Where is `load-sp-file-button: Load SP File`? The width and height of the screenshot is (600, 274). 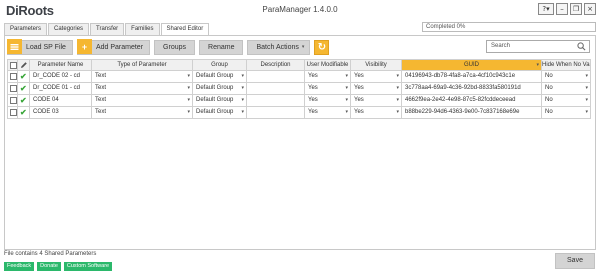 load-sp-file-button: Load SP File is located at coordinates (40, 47).